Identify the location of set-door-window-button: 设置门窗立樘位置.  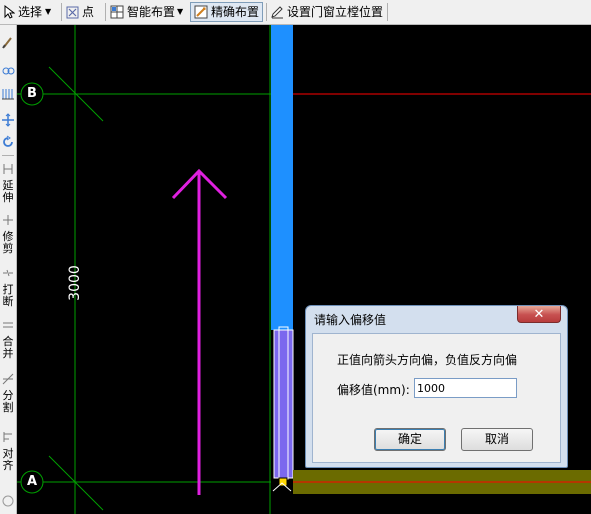
(326, 12).